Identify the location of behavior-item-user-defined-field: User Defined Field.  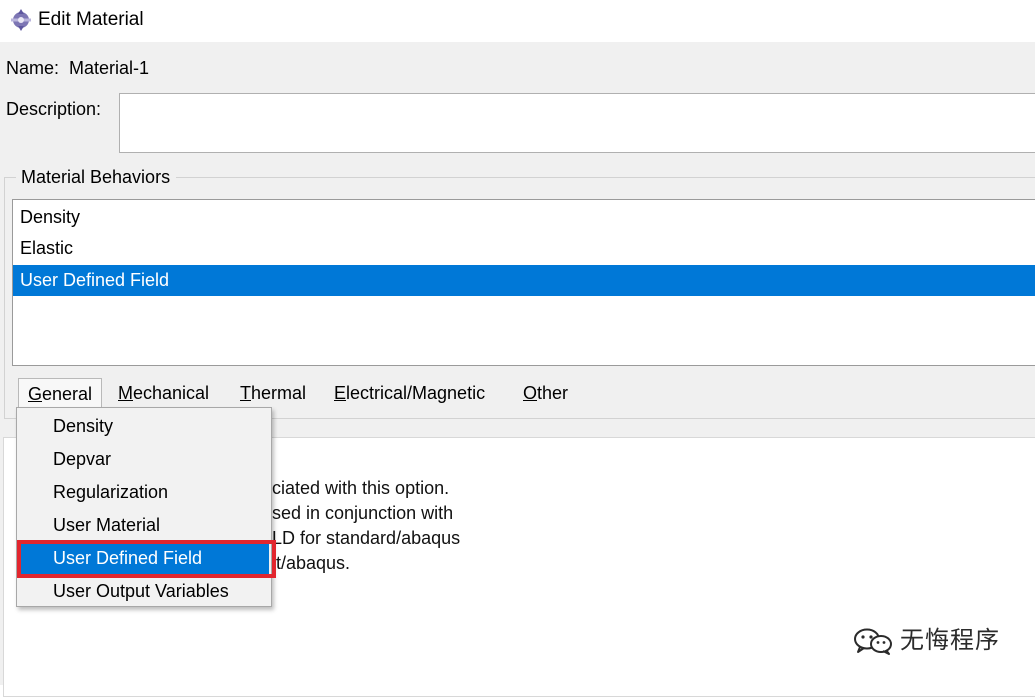
(524, 280).